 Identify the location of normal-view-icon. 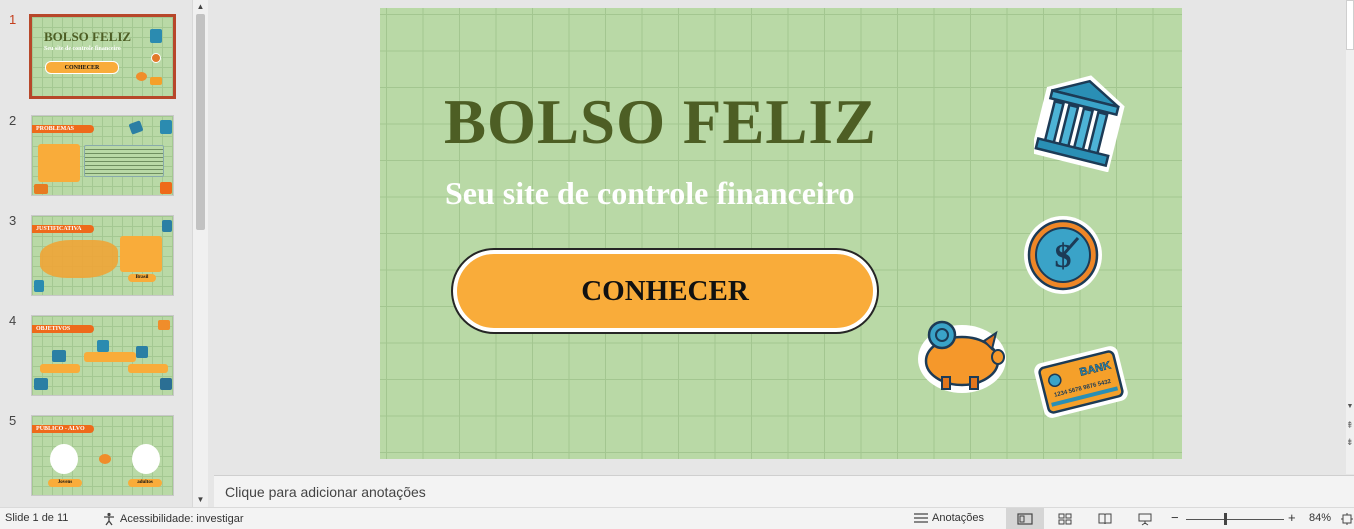
(1025, 519).